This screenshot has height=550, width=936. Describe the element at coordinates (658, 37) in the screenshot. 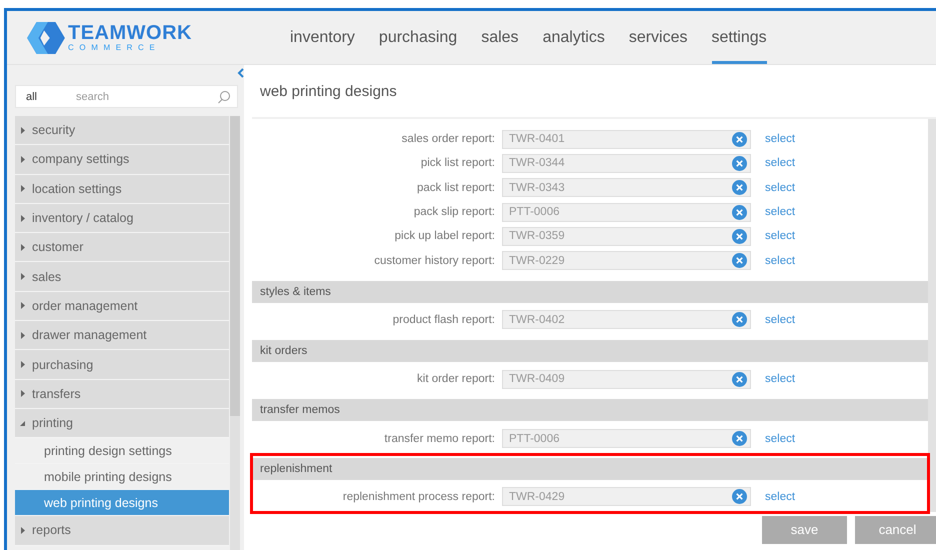

I see `nav-tab: services` at that location.